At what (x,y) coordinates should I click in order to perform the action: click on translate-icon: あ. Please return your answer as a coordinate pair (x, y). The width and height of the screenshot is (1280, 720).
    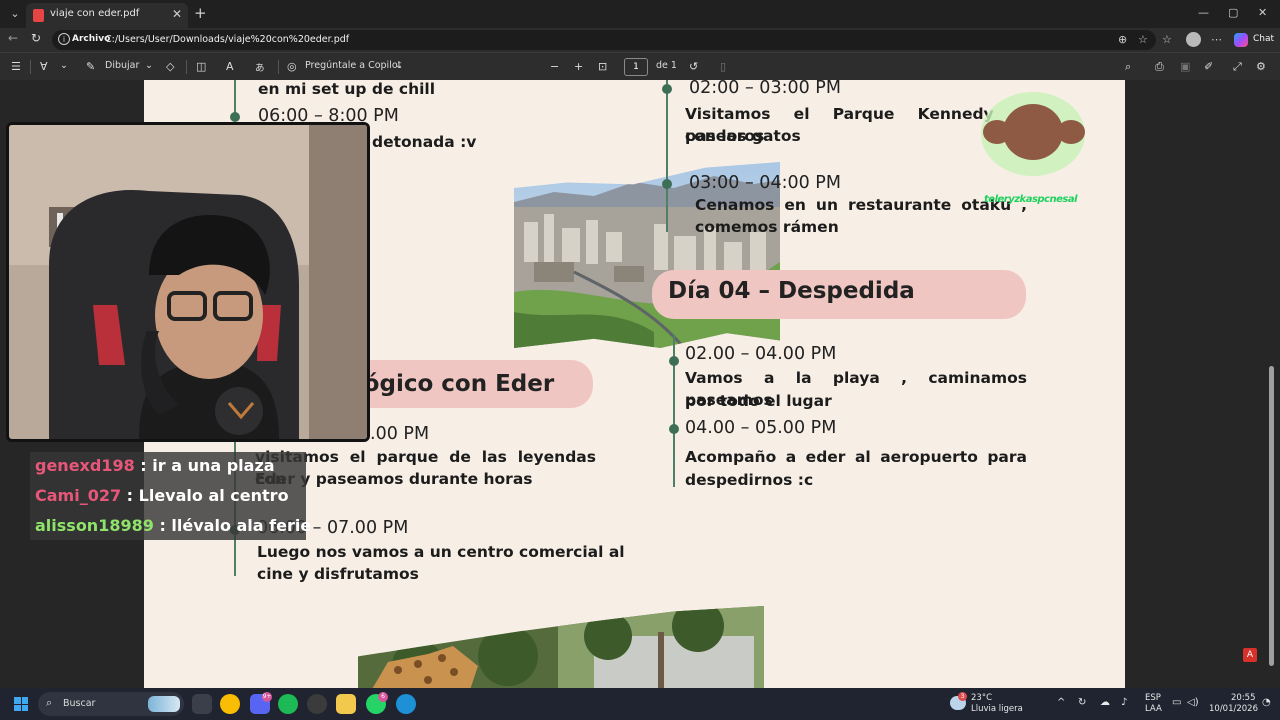
    Looking at the image, I should click on (260, 67).